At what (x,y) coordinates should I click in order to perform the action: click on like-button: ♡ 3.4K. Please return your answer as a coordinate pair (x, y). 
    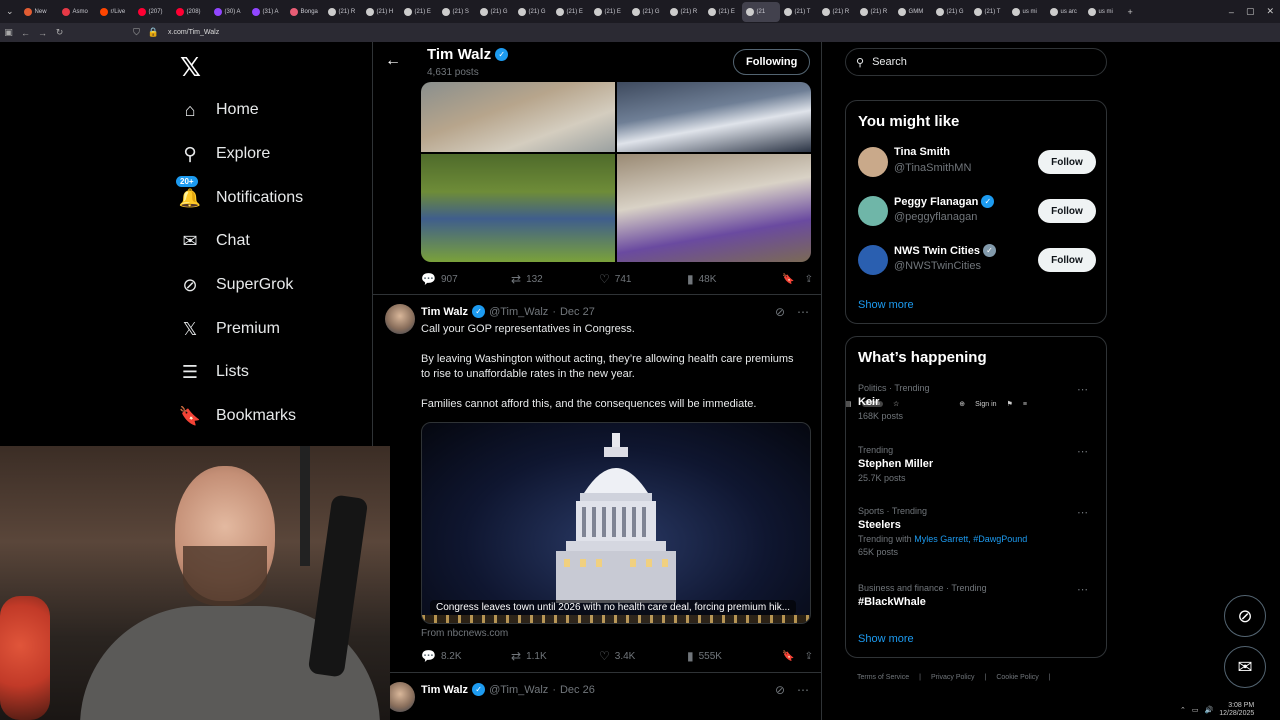
    Looking at the image, I should click on (643, 656).